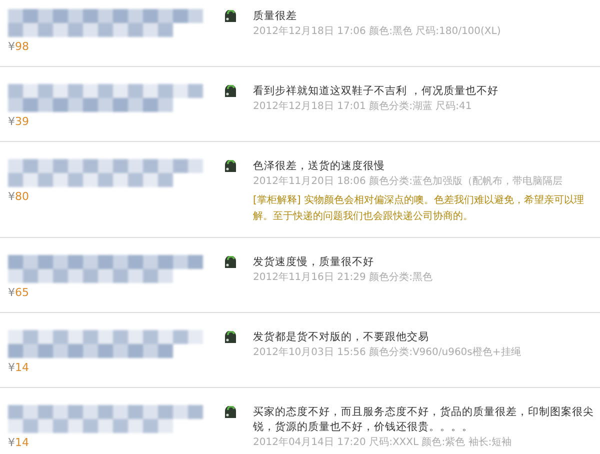 The image size is (600, 454). Describe the element at coordinates (22, 196) in the screenshot. I see `price: 80` at that location.